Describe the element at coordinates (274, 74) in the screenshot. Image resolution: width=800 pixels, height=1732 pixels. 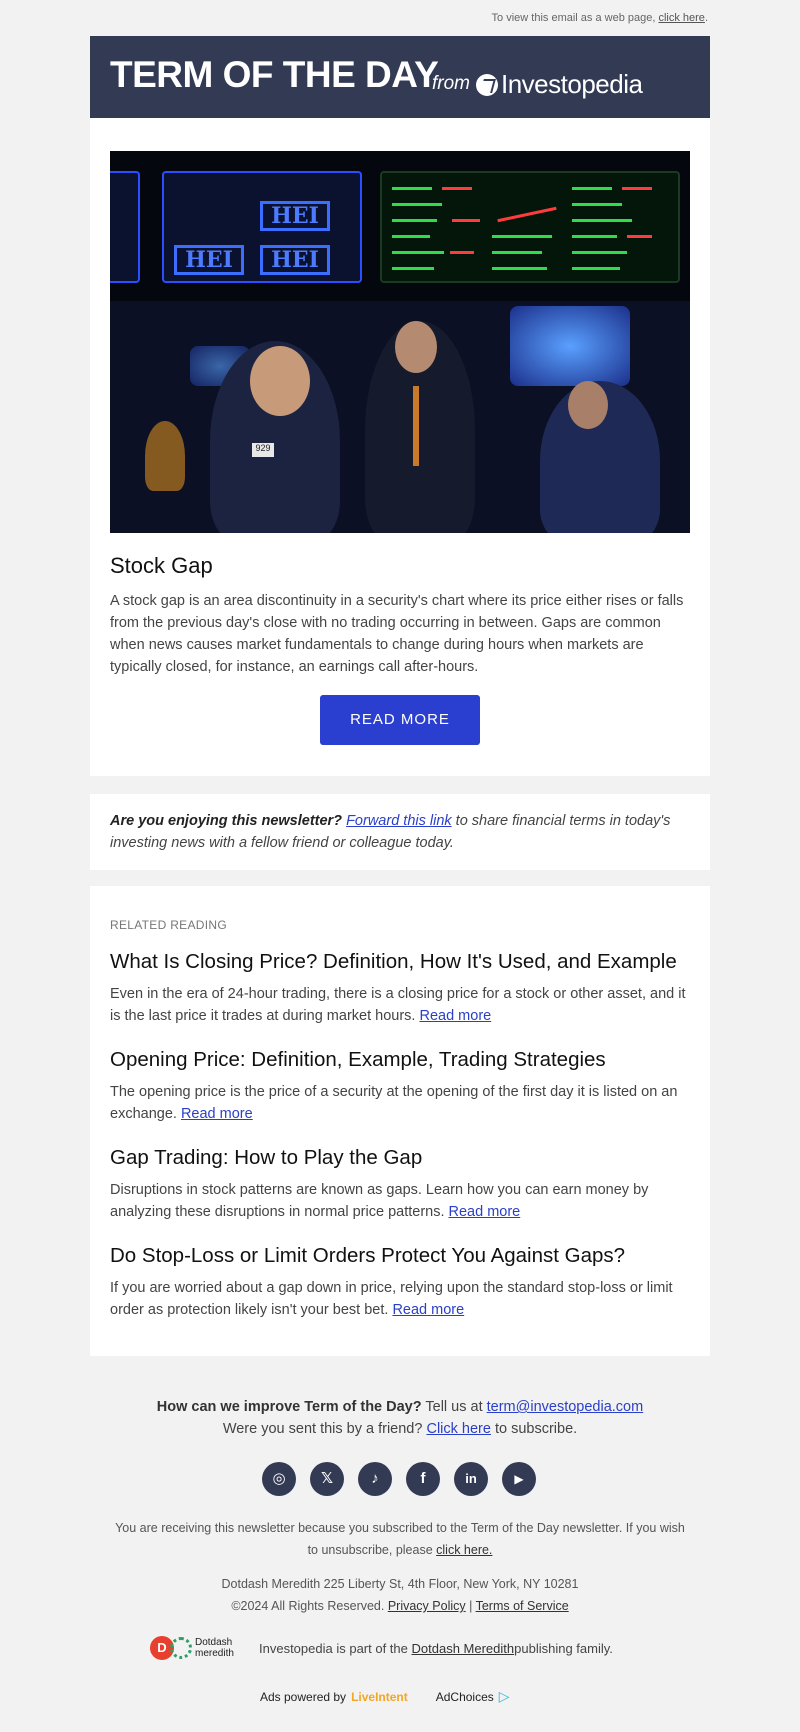
I see `newsletter-title: TERM OF THE DAY` at that location.